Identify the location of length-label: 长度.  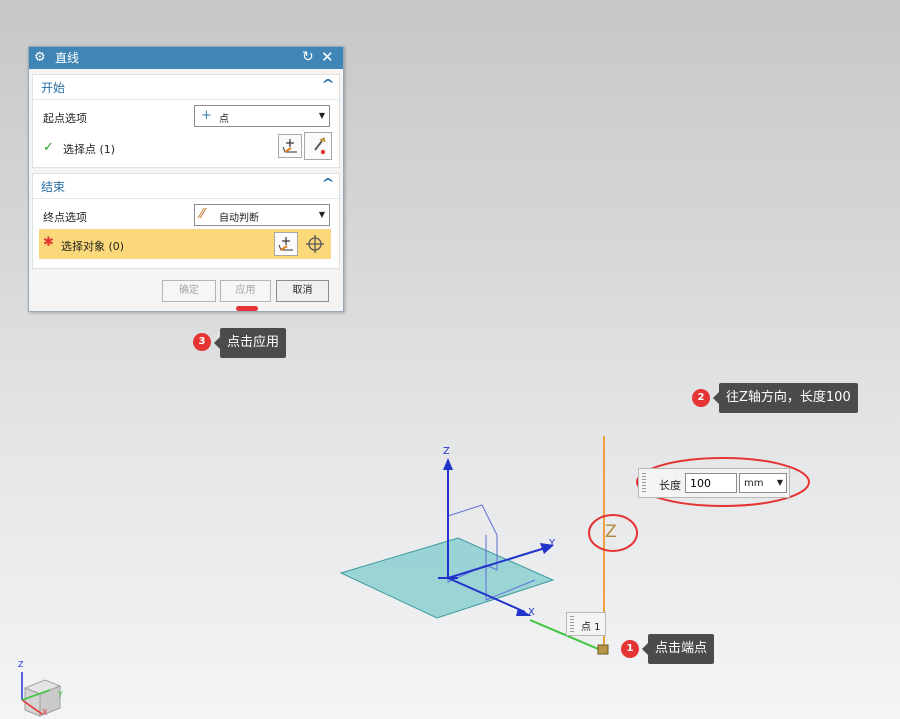
(670, 485).